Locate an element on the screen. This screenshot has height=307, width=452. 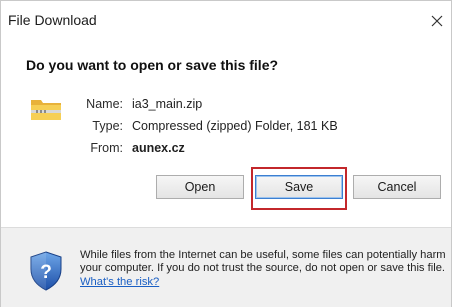
type-label: Type: is located at coordinates (107, 126).